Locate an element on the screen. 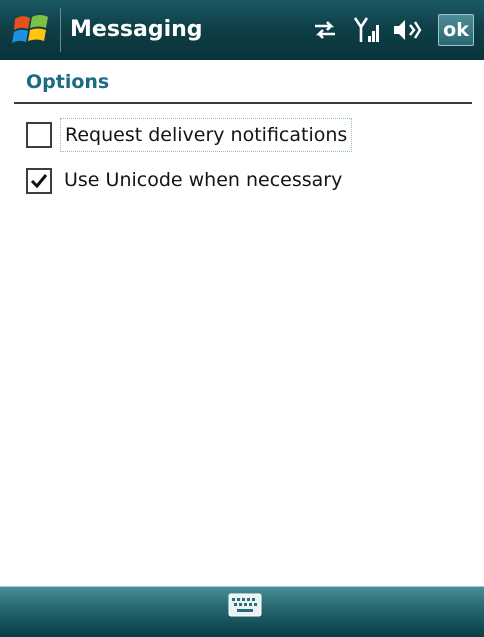  request-delivery-notifications-option: Request delivery notifications is located at coordinates (191, 135).